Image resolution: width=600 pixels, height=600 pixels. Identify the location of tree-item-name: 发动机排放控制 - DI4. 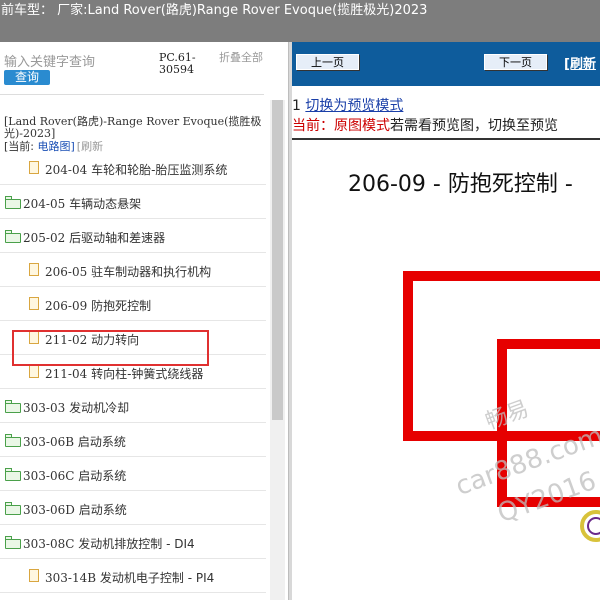
(136, 544).